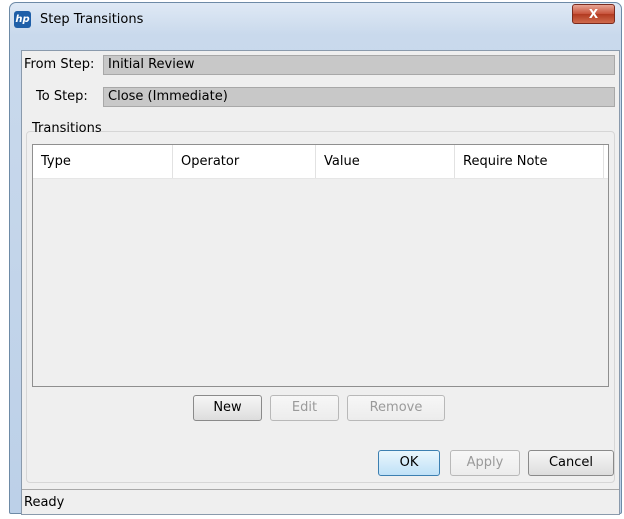  I want to click on from-step-value: Initial Review, so click(359, 65).